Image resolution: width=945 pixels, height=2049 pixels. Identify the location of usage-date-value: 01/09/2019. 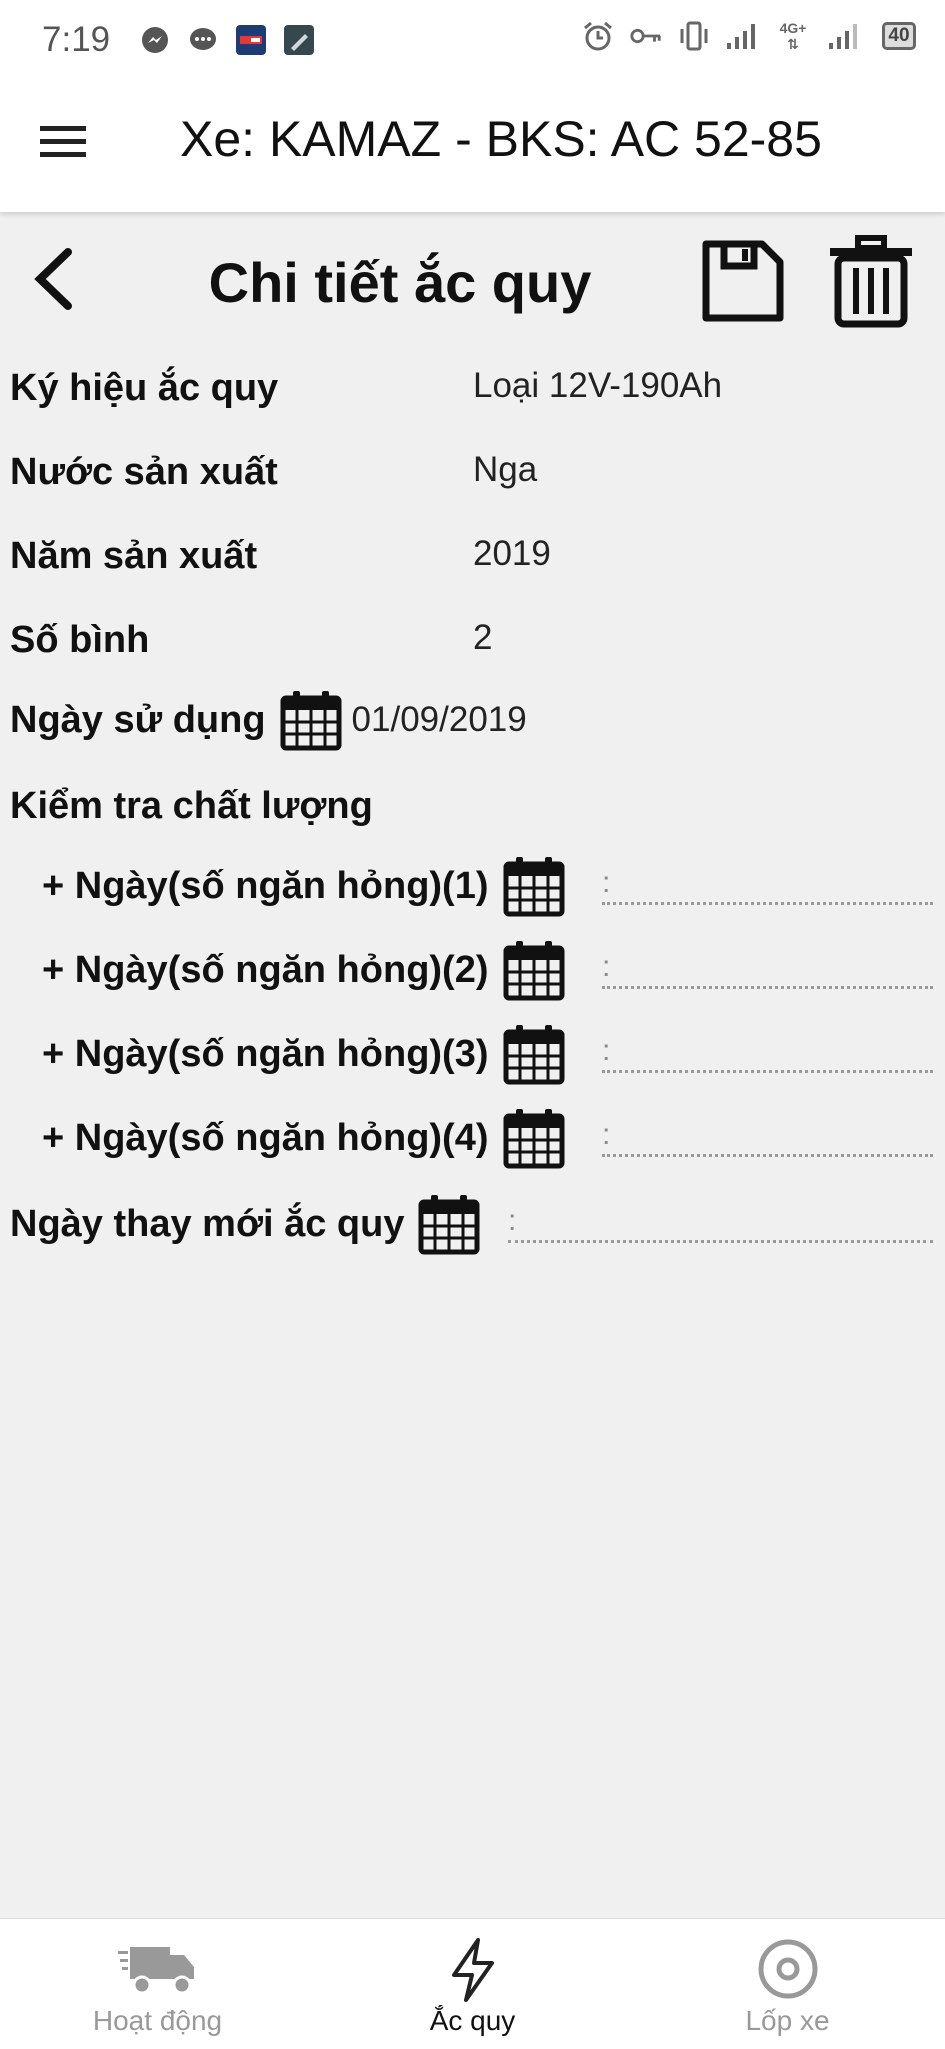
(439, 719).